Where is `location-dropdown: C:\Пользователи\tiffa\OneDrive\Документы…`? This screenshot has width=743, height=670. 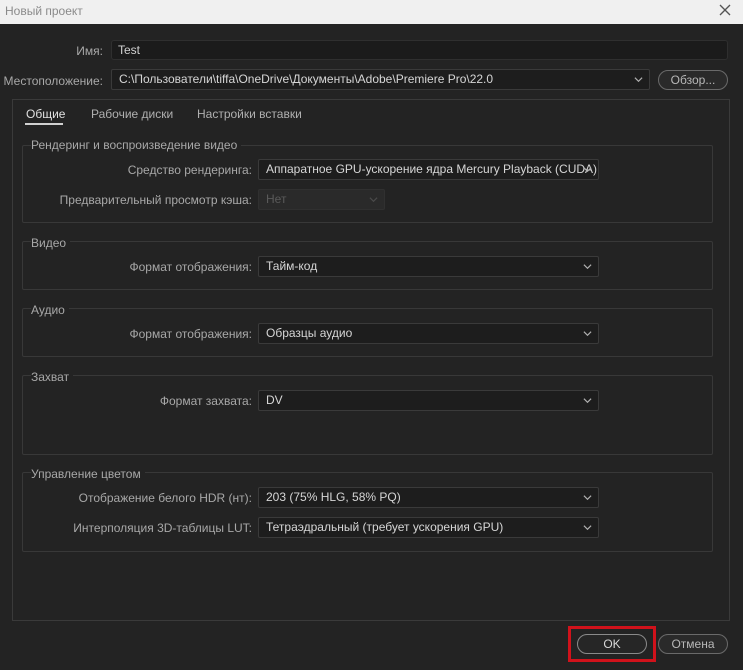
location-dropdown: C:\Пользователи\tiffa\OneDrive\Документы… is located at coordinates (380, 79).